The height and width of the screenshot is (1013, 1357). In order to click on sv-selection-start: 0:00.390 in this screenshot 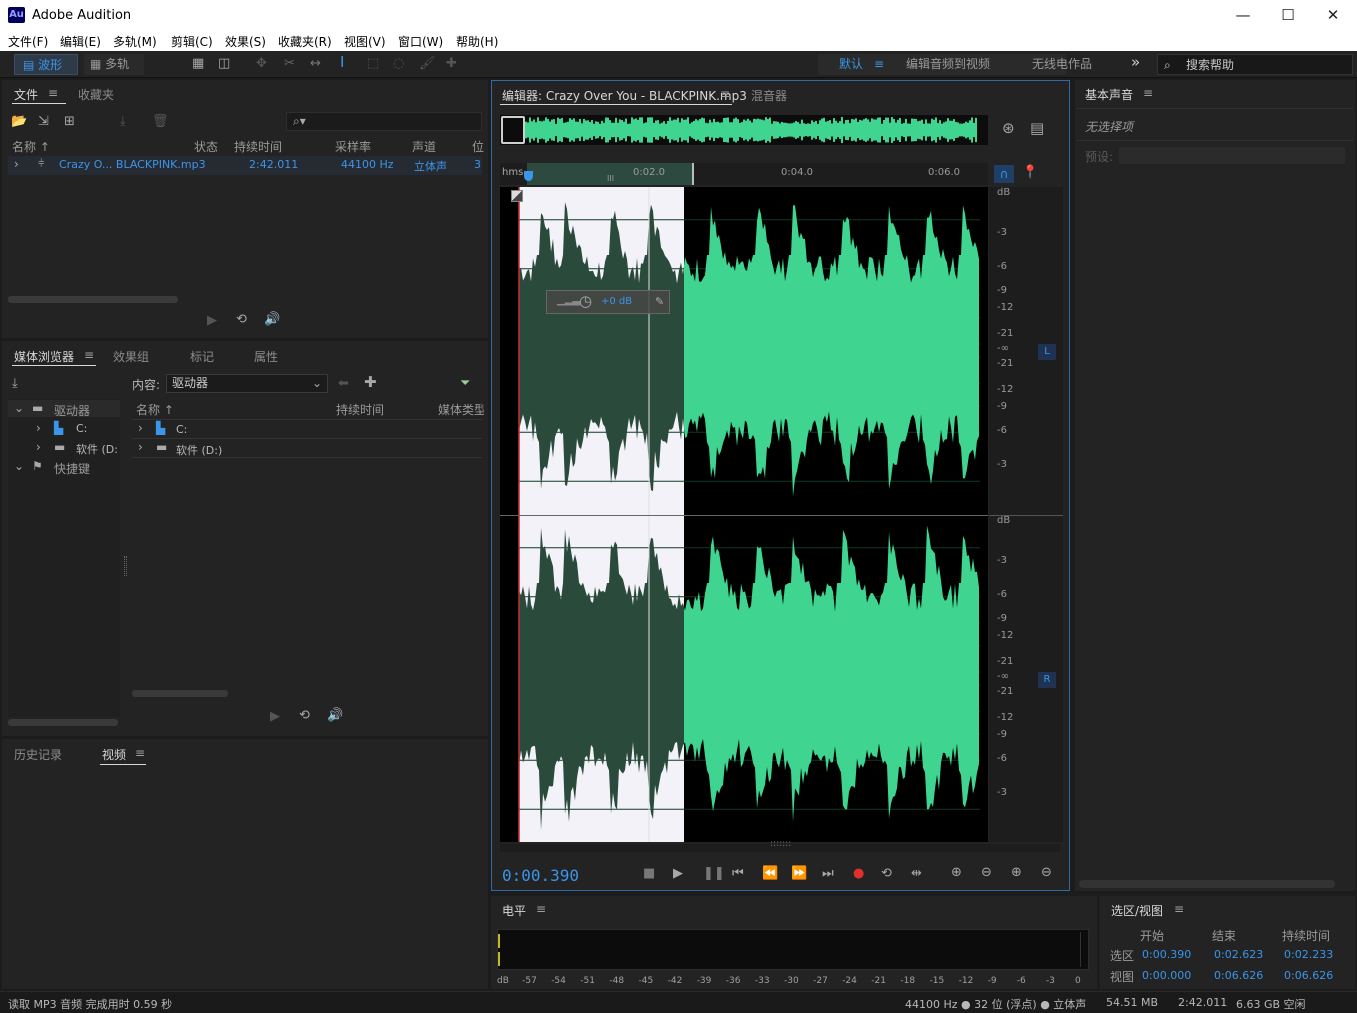, I will do `click(1166, 954)`.